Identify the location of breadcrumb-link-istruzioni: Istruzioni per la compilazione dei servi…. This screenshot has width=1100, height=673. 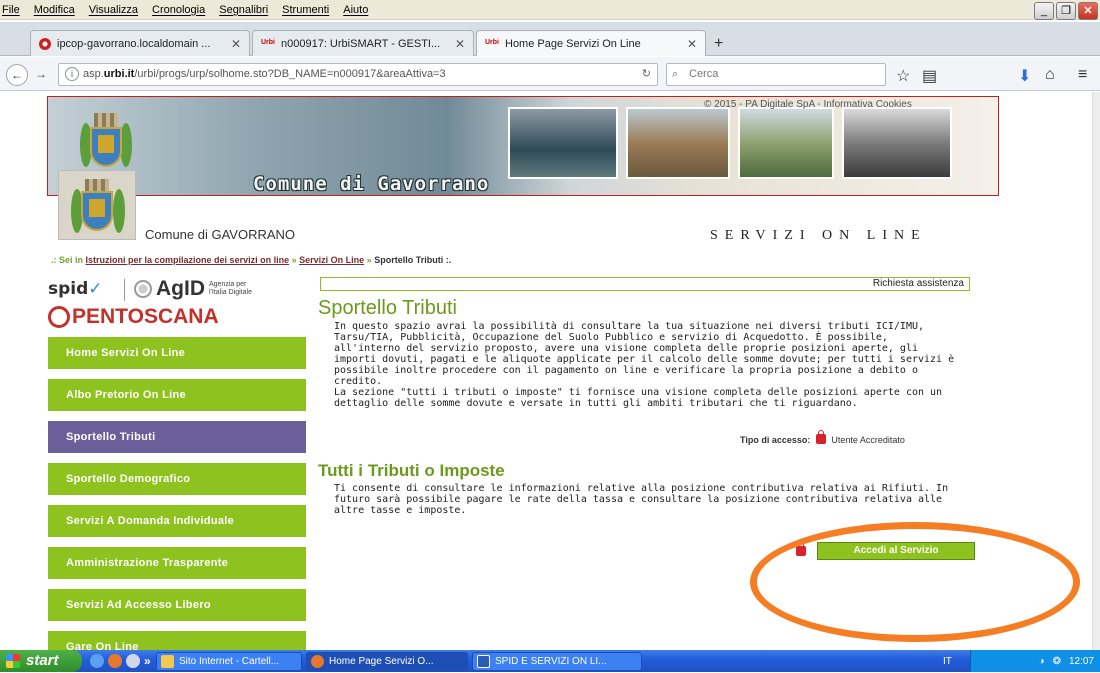
(188, 260).